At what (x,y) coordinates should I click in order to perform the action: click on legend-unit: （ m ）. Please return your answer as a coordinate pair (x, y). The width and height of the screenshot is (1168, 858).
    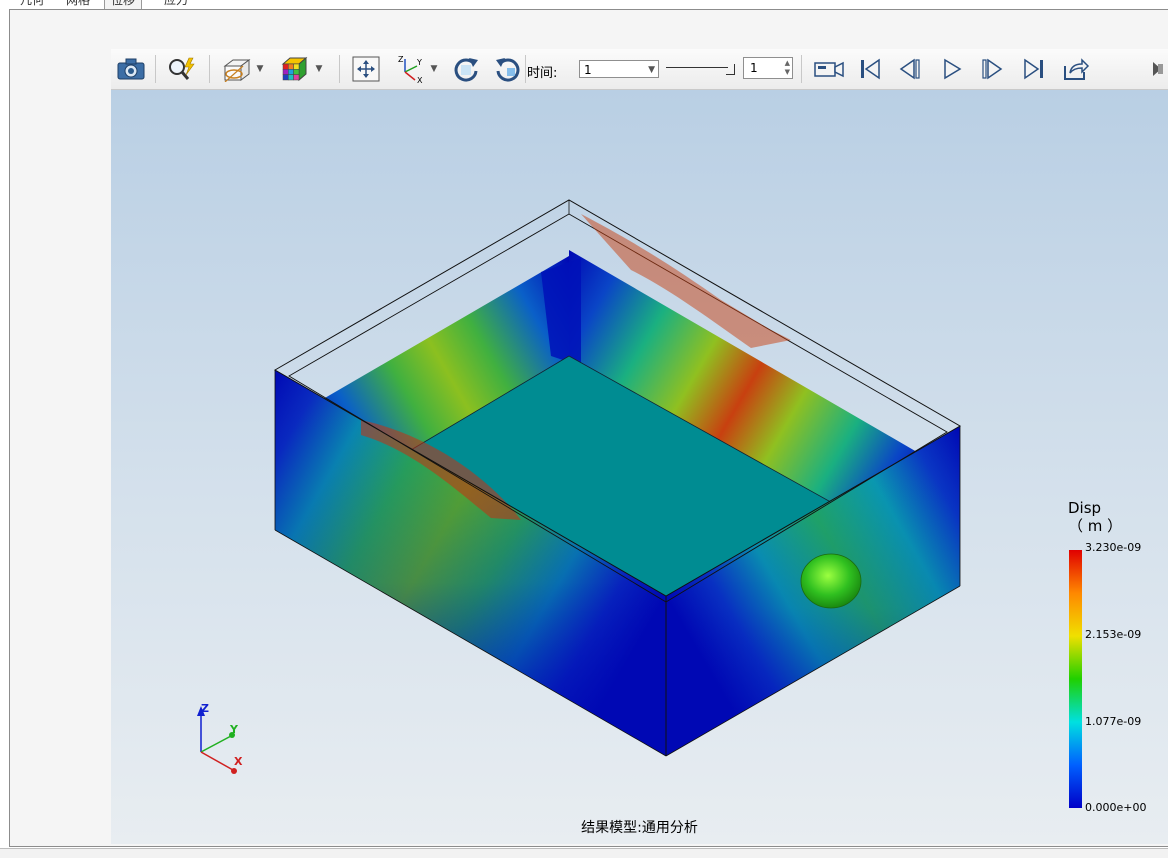
    Looking at the image, I should click on (1095, 526).